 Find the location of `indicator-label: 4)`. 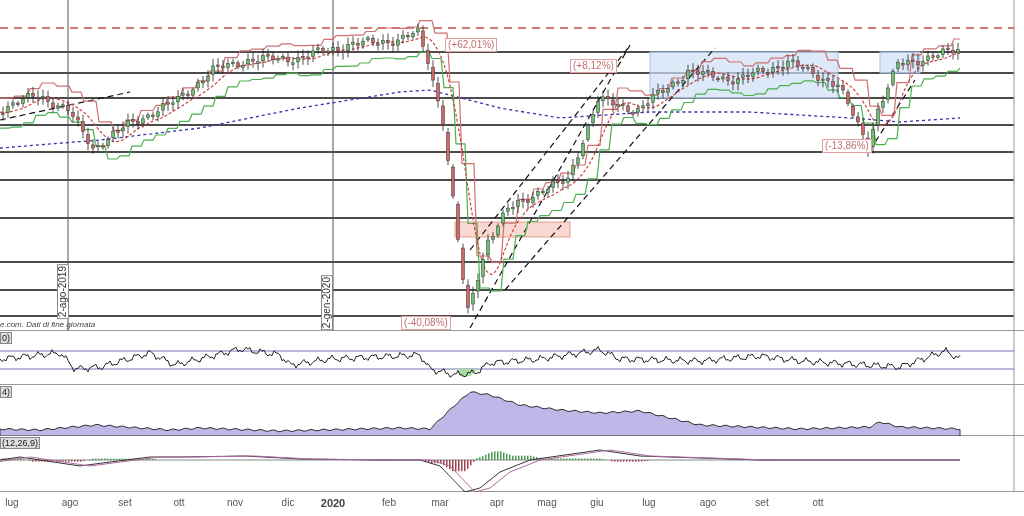

indicator-label: 4) is located at coordinates (6, 392).